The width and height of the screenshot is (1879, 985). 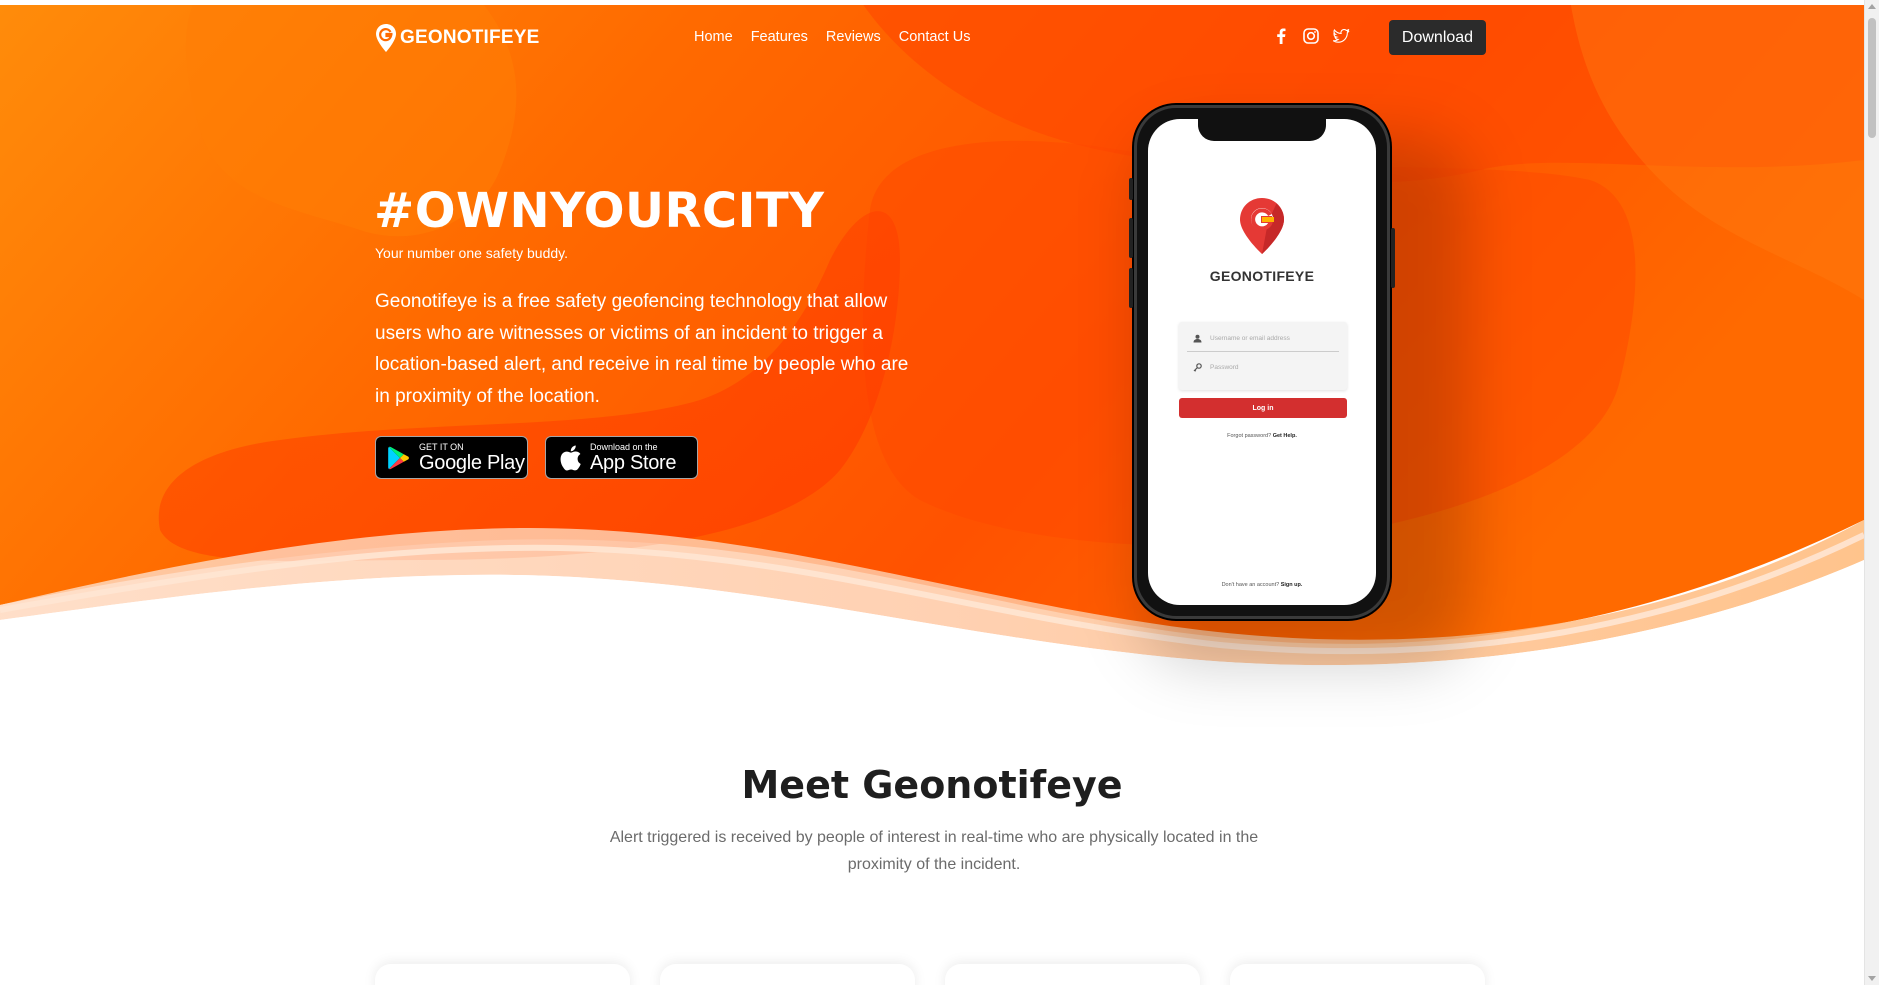 I want to click on scroll-up-arrow-icon, so click(x=1872, y=6).